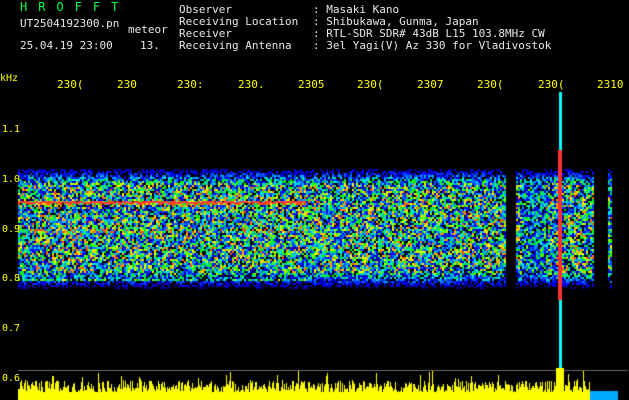 The height and width of the screenshot is (400, 629). Describe the element at coordinates (11, 129) in the screenshot. I see `freq-tick: 1.1` at that location.